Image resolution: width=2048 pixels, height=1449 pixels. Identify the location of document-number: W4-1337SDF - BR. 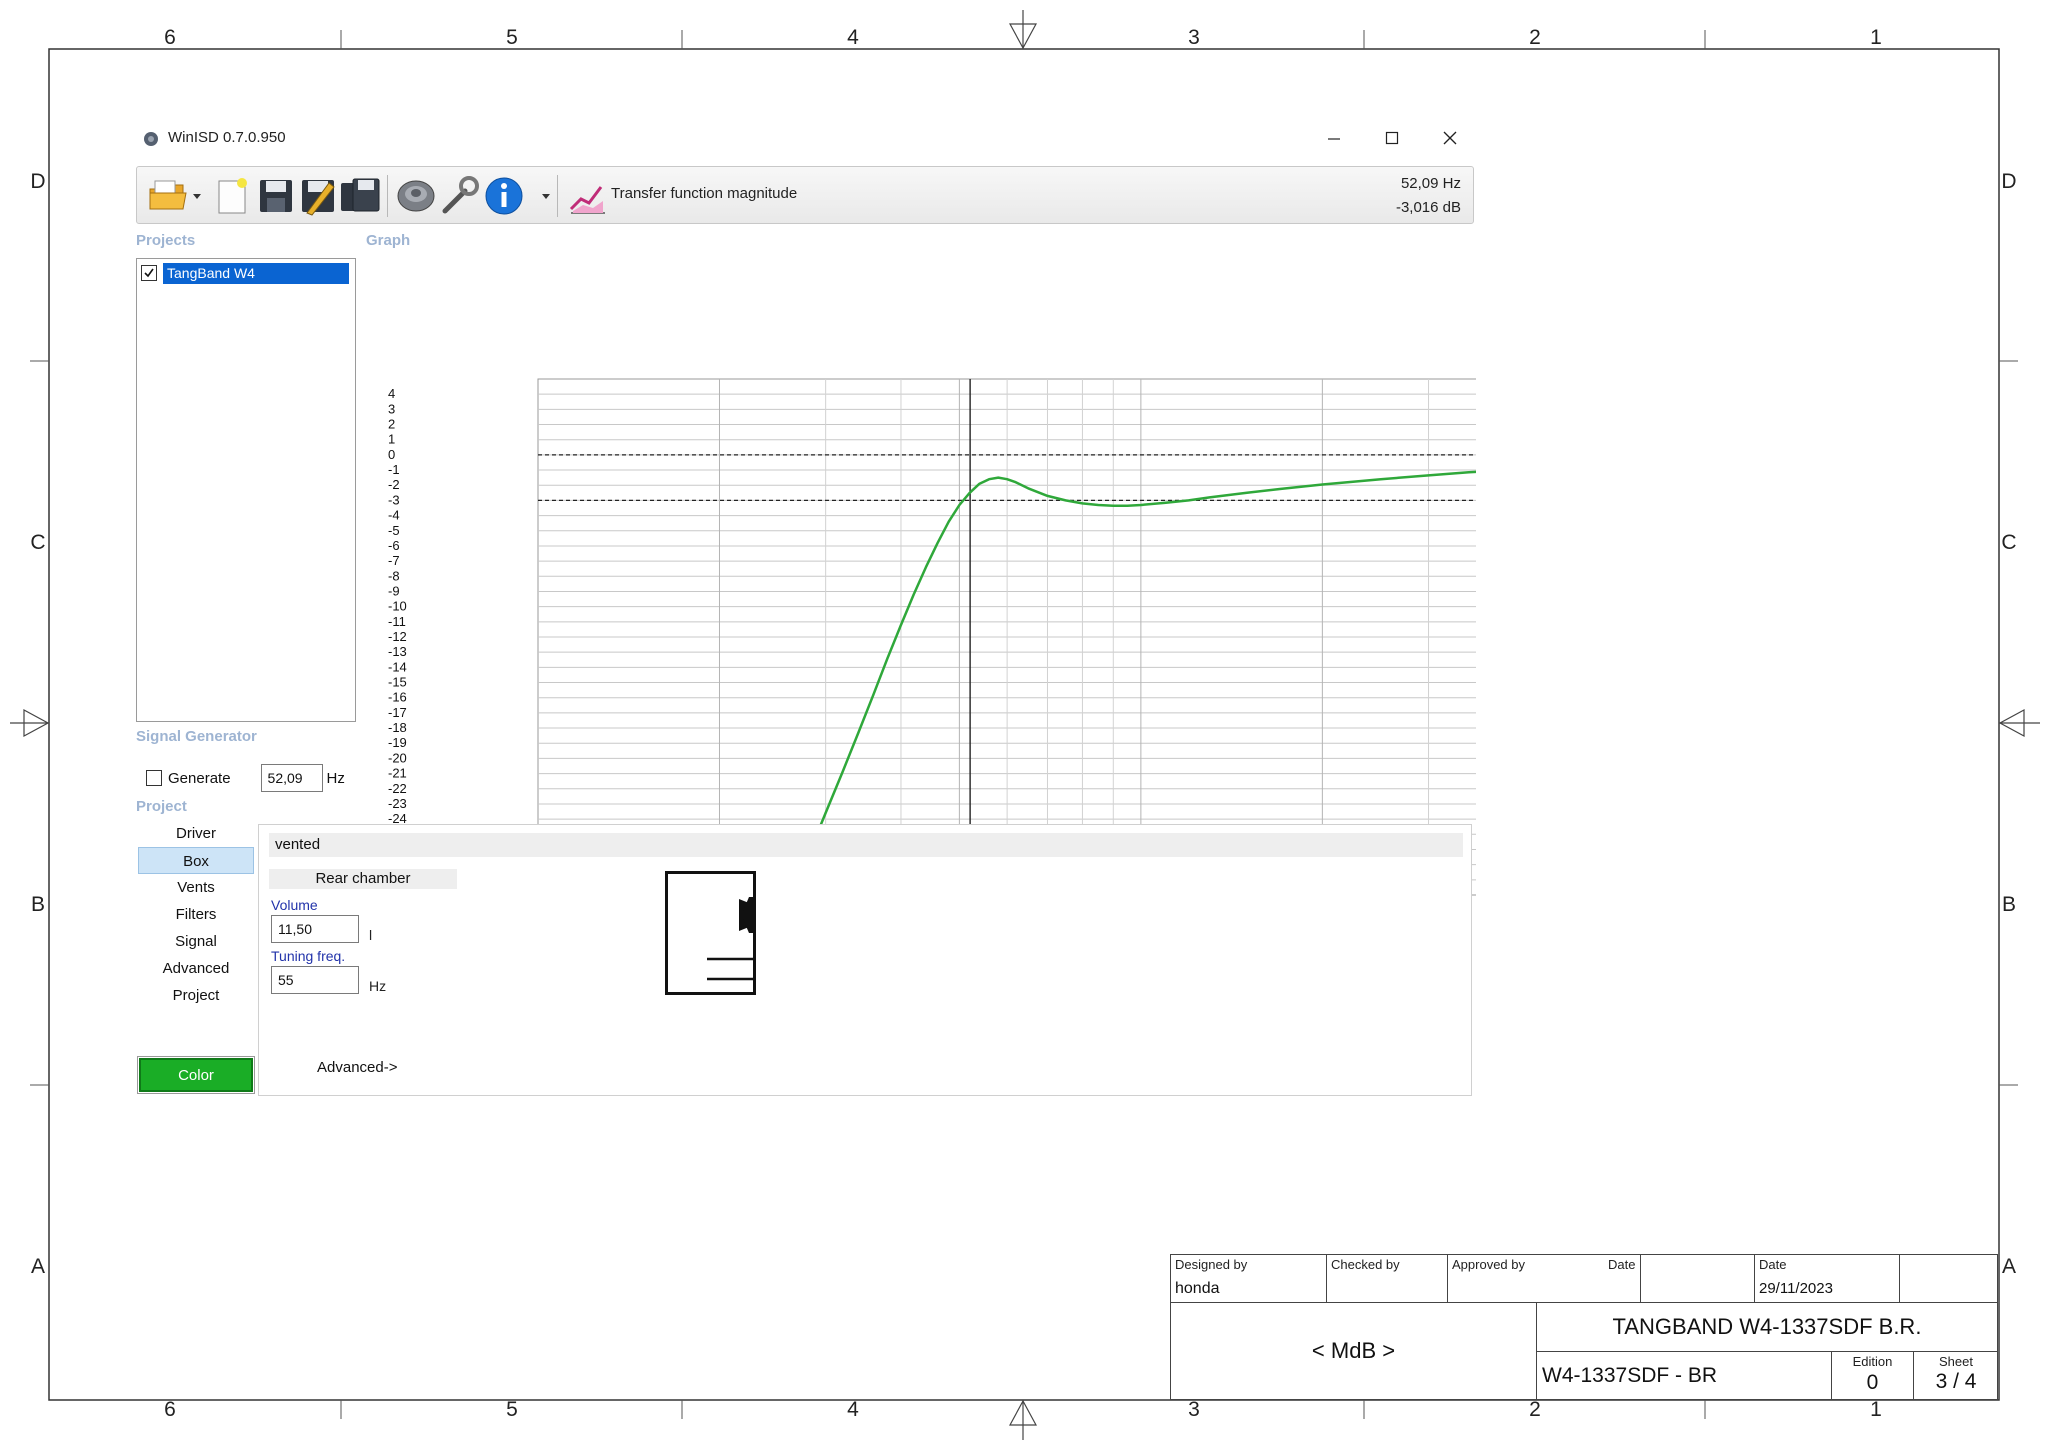
(1630, 1375).